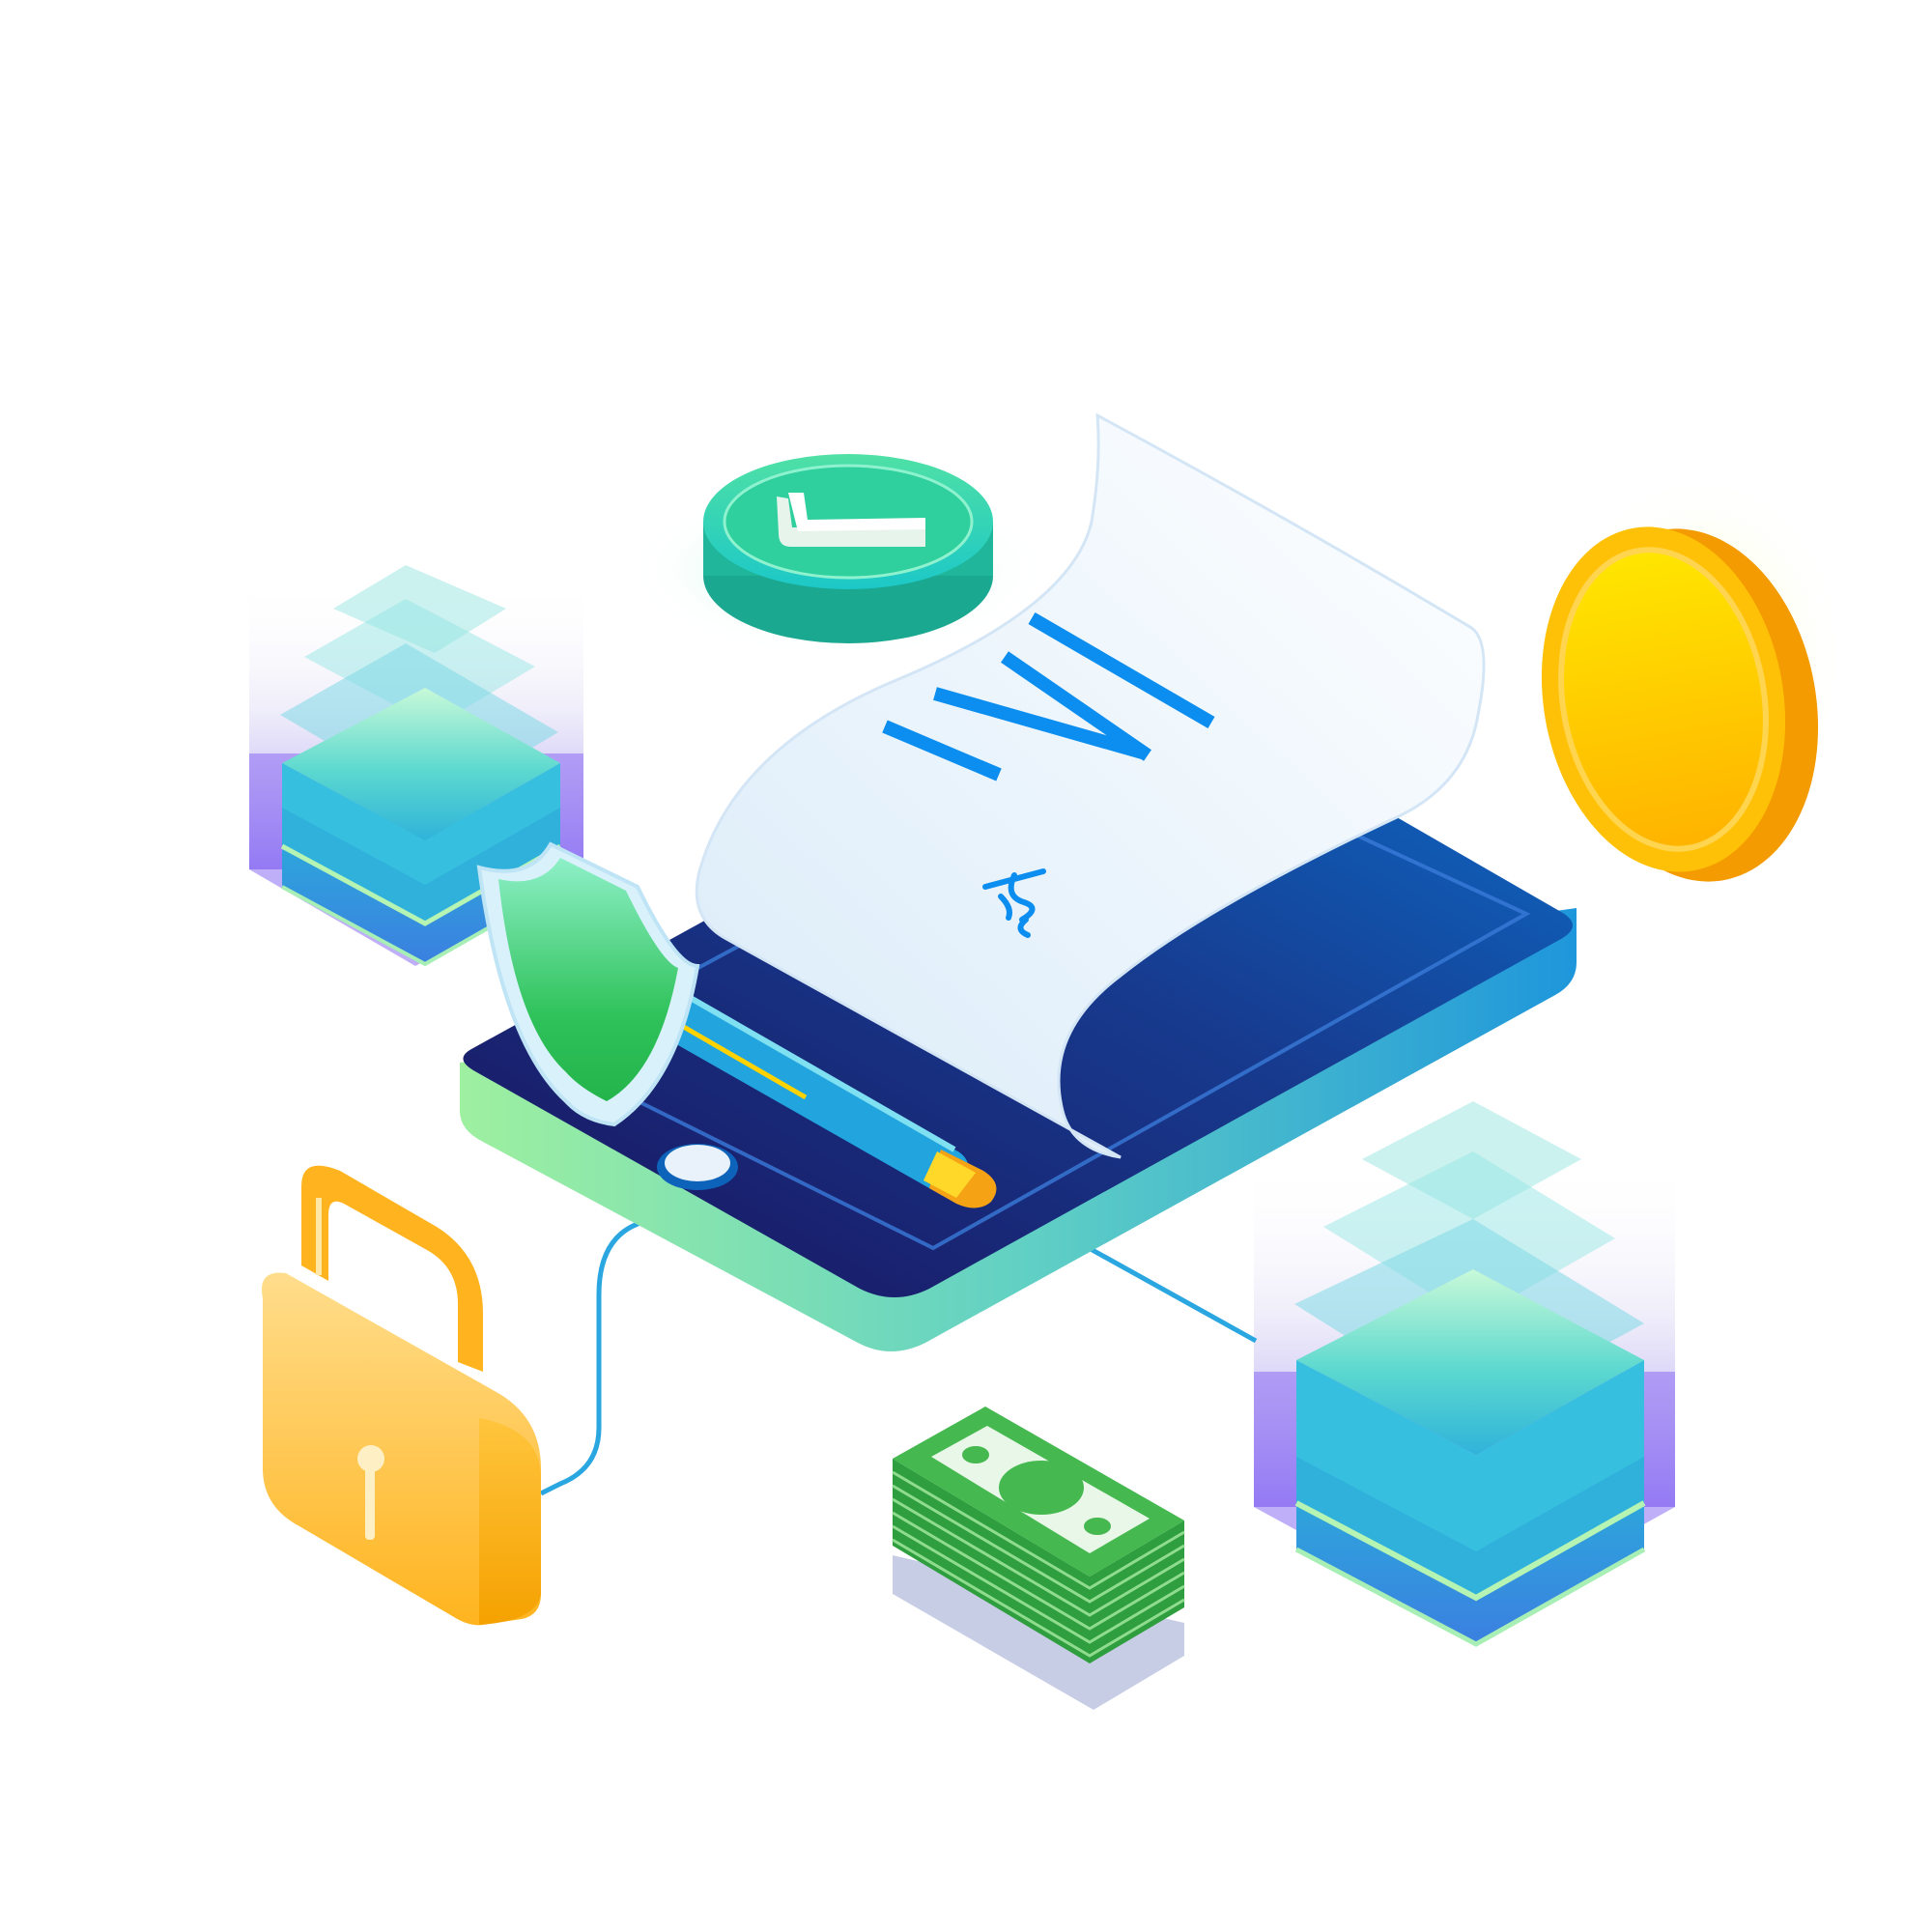  Describe the element at coordinates (1693, 677) in the screenshot. I see `gold-coin-icon` at that location.